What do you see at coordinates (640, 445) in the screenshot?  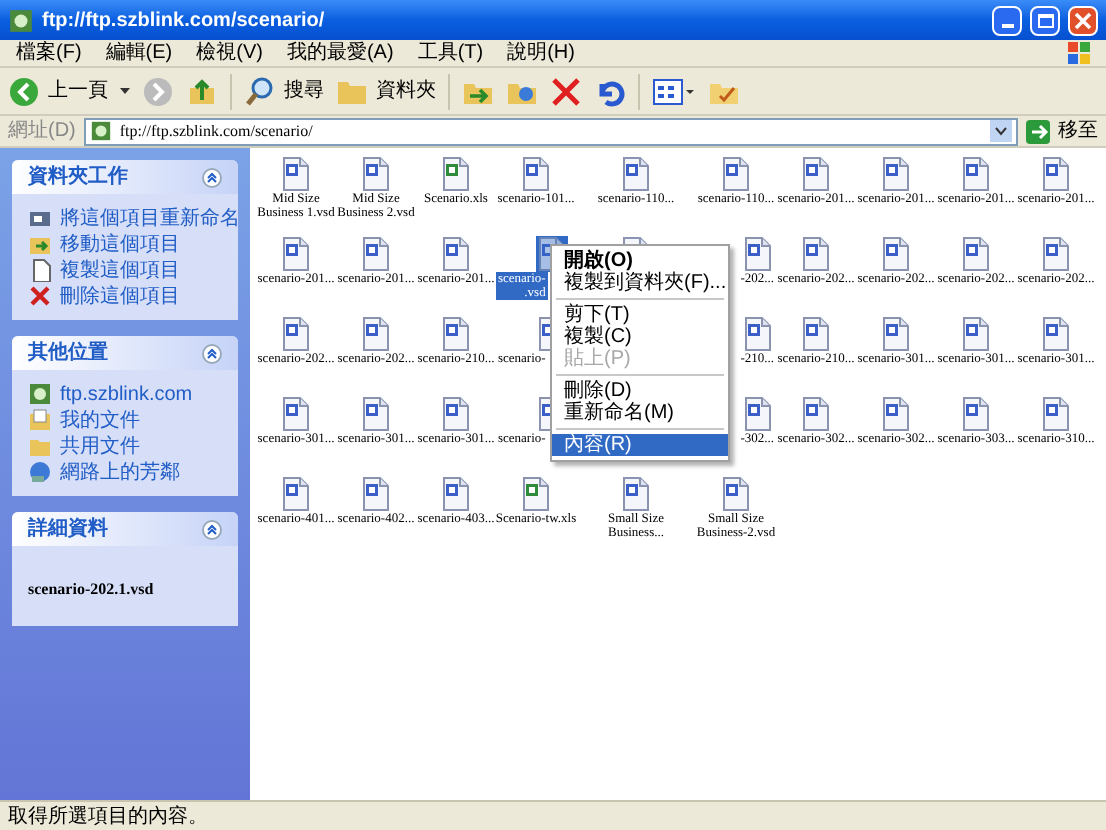 I see `context-menu-item: 內容(R)` at bounding box center [640, 445].